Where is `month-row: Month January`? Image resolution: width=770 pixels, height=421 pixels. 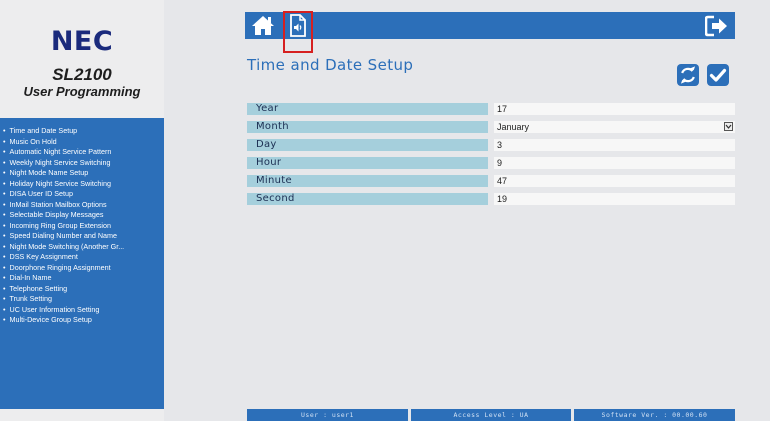
month-row: Month January is located at coordinates (491, 127).